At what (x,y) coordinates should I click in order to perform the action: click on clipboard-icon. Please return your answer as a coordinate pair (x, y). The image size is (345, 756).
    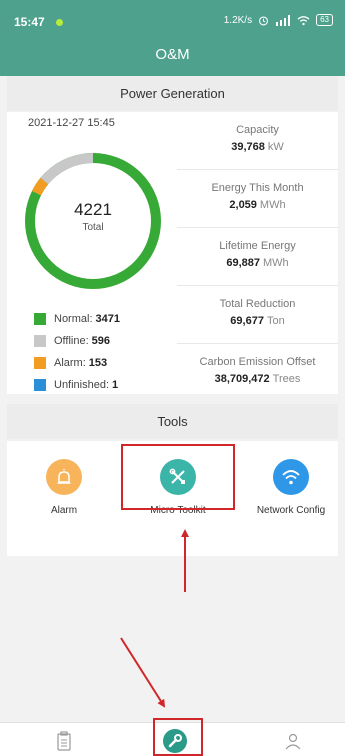
    Looking at the image, I should click on (64, 741).